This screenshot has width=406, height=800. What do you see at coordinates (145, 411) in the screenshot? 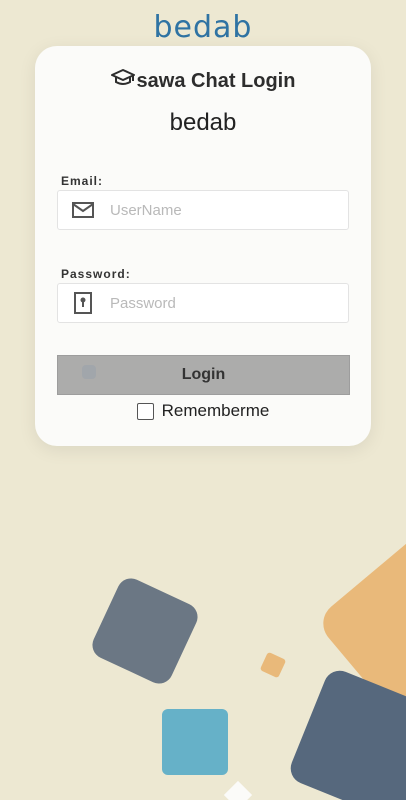
I see `remember-me-checkbox` at bounding box center [145, 411].